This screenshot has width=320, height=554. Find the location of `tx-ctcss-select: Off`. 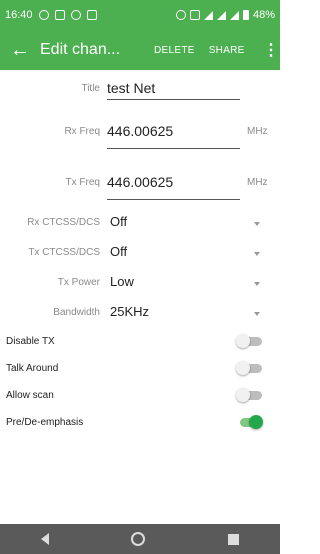

tx-ctcss-select: Off is located at coordinates (118, 251).